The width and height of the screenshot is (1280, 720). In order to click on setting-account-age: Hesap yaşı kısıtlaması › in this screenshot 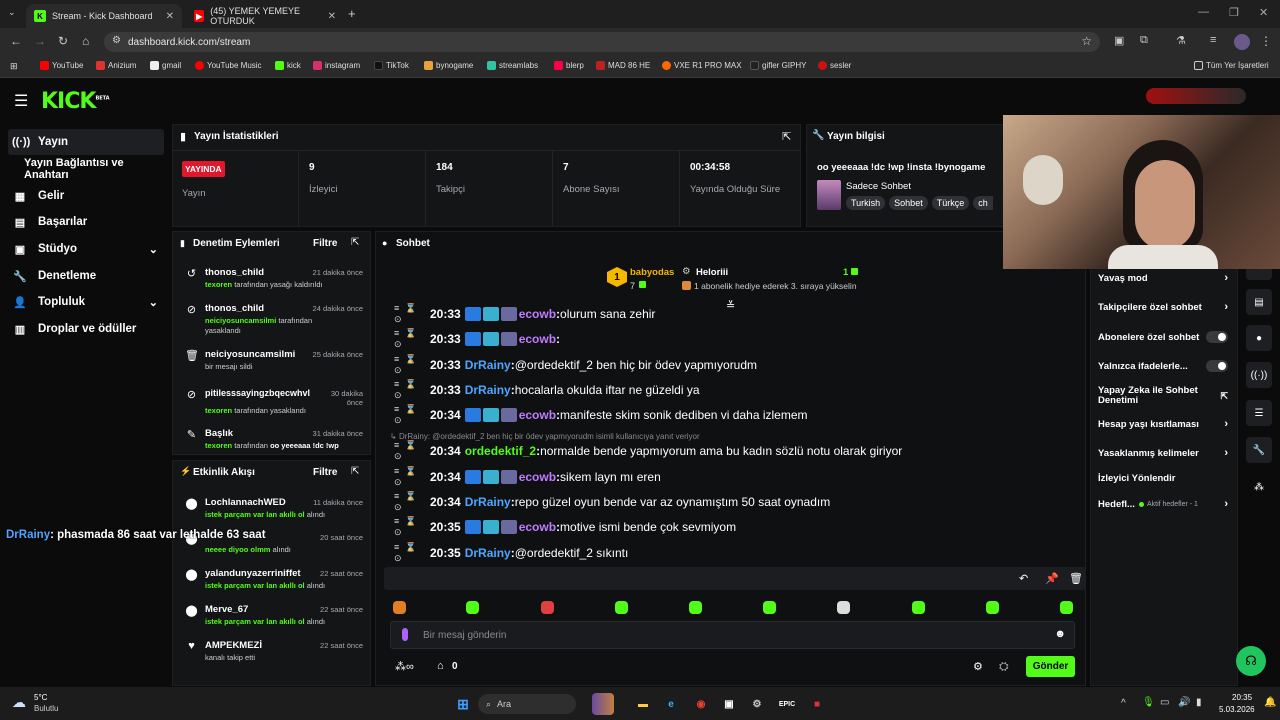, I will do `click(1163, 424)`.